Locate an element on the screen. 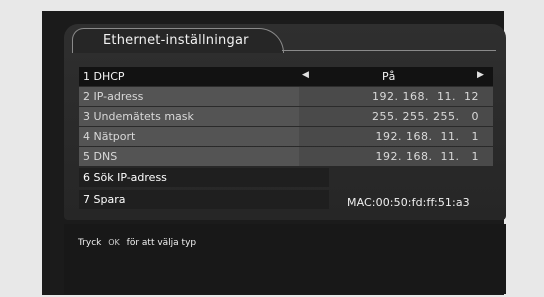  menu-item-ip-address: 2 IP-adress 192. 168. 11. 12 is located at coordinates (286, 96).